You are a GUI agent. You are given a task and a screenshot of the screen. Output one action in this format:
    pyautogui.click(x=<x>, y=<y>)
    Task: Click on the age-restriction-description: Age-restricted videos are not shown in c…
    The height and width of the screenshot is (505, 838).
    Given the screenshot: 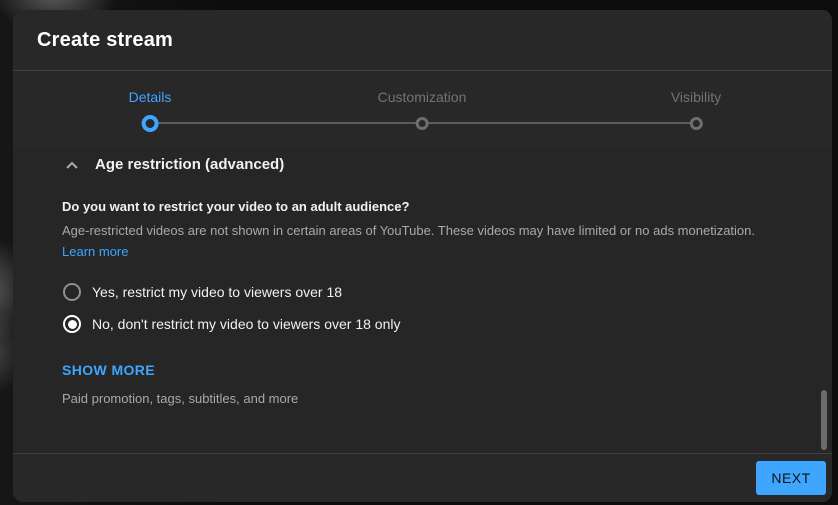 What is the action you would take?
    pyautogui.click(x=408, y=230)
    